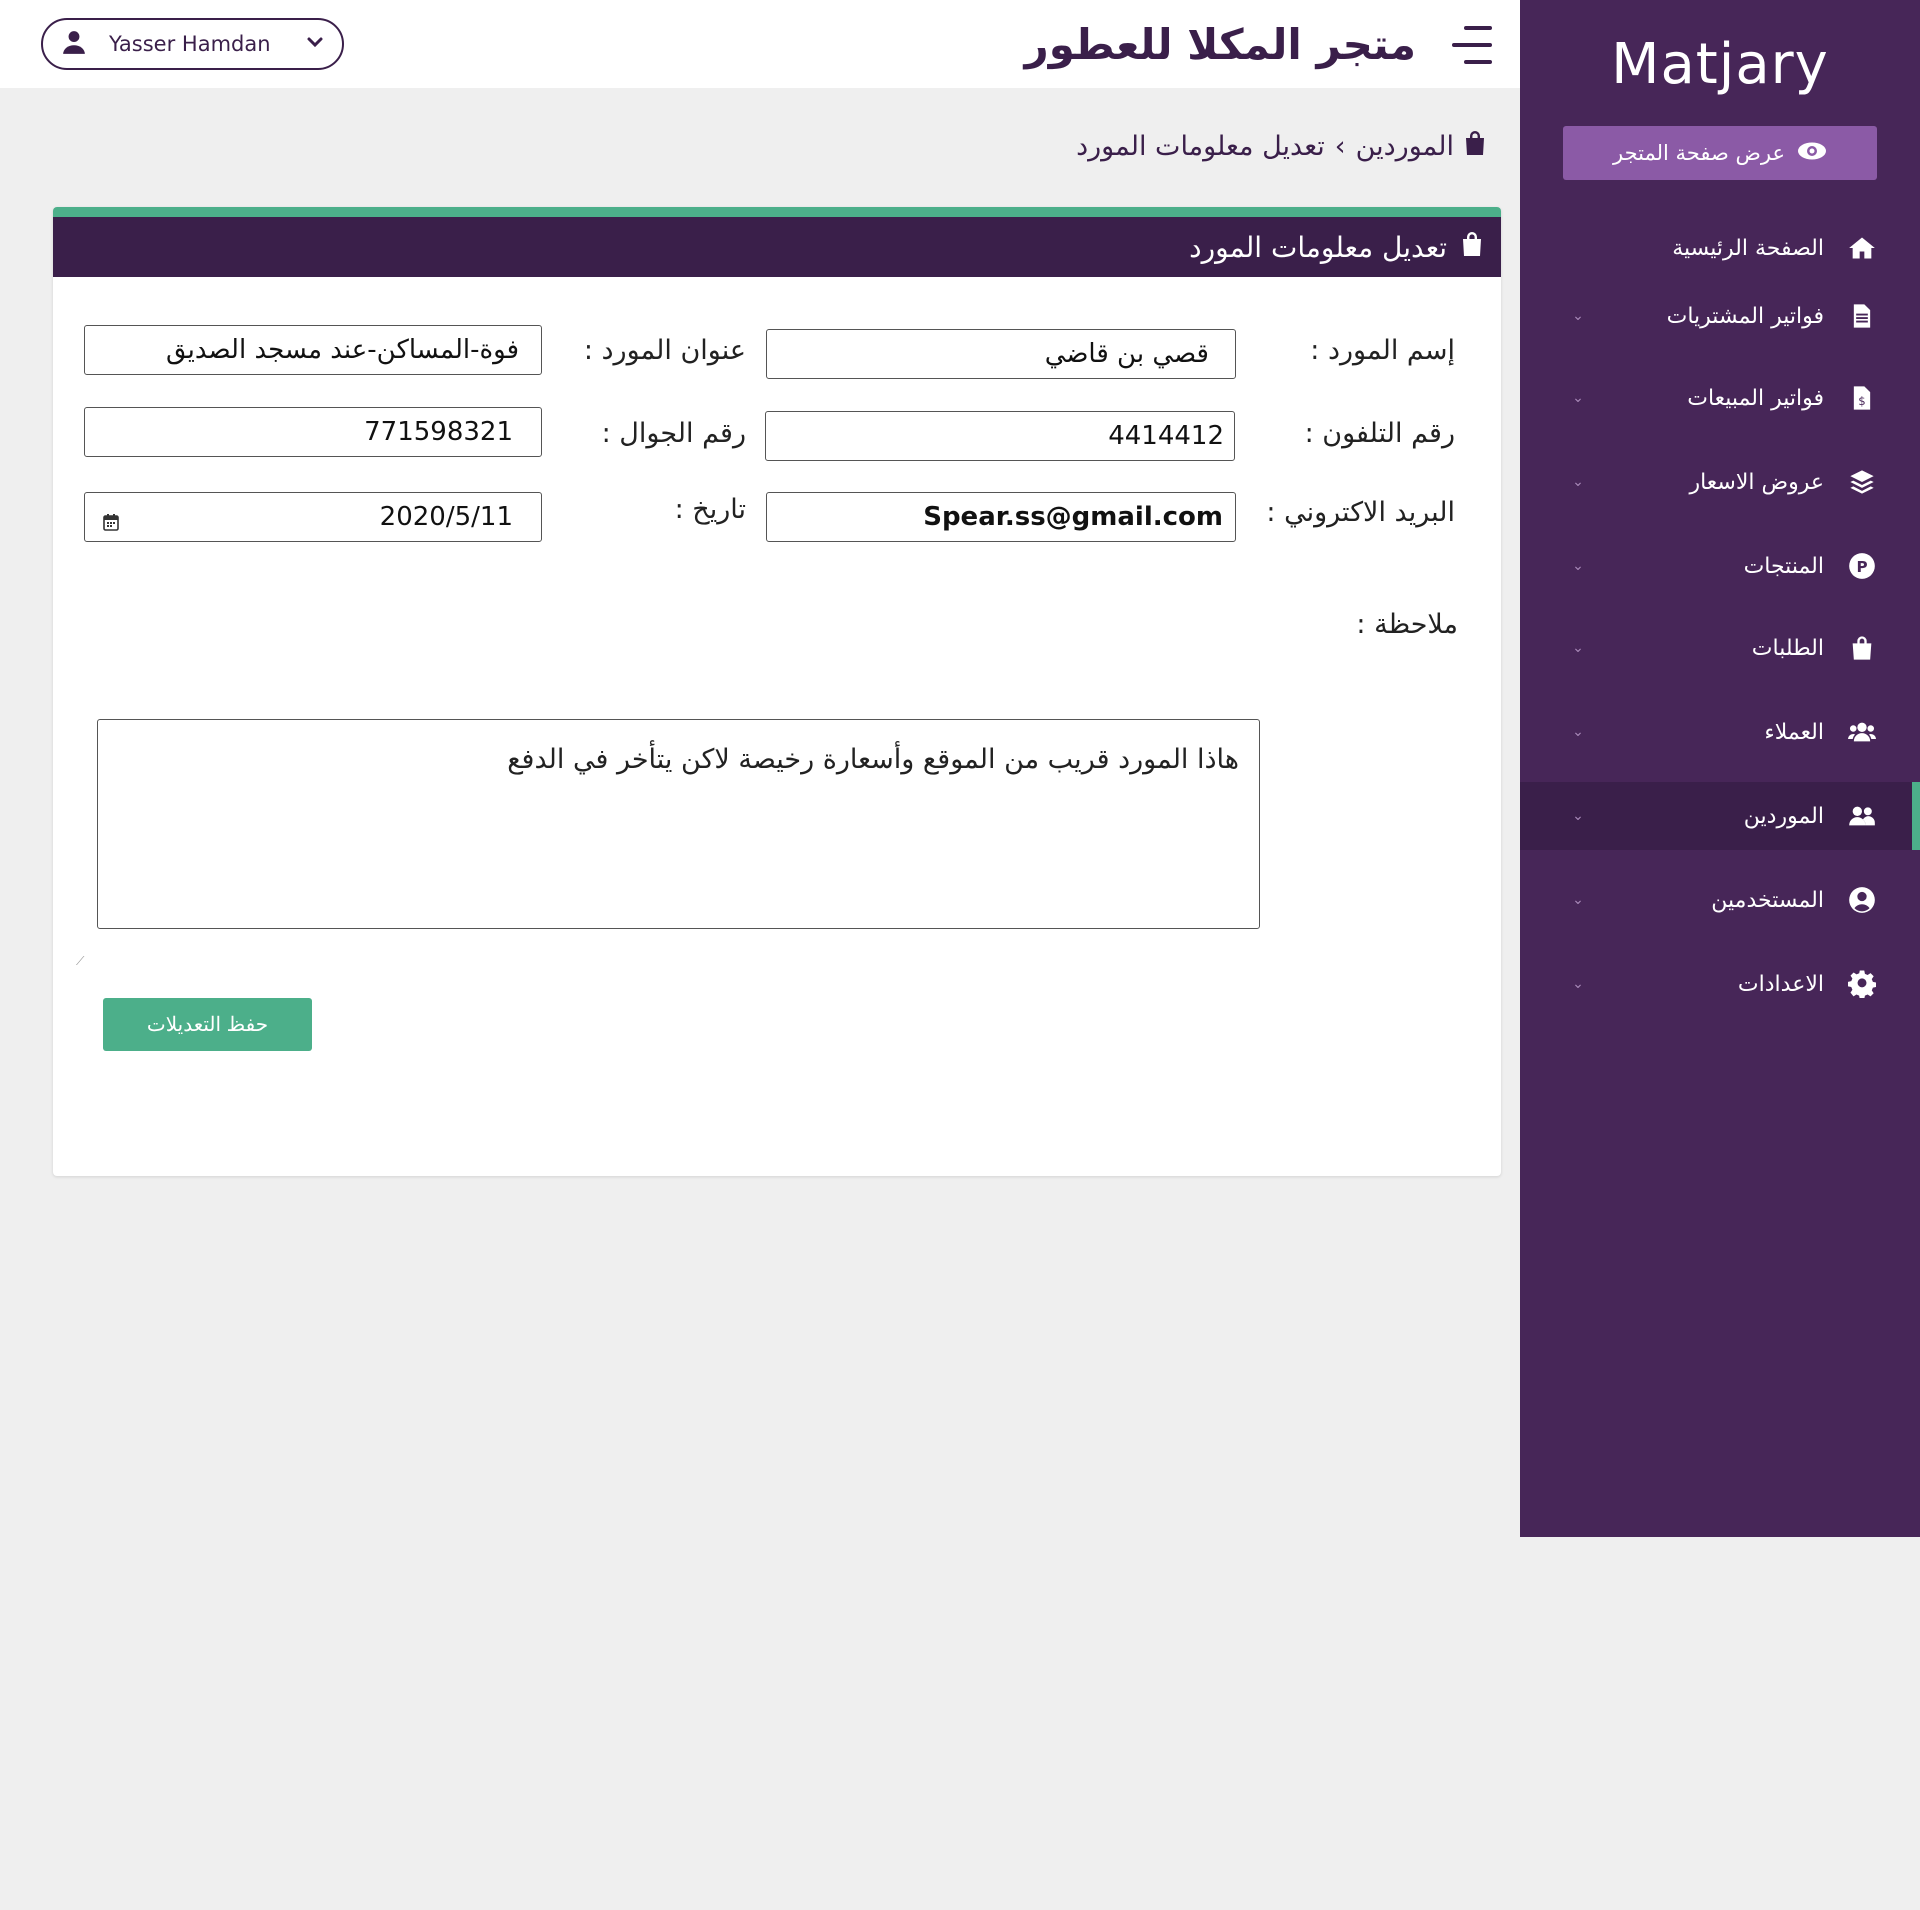 The image size is (1920, 1910). What do you see at coordinates (673, 433) in the screenshot?
I see `mobile-label: رقم الجوال :` at bounding box center [673, 433].